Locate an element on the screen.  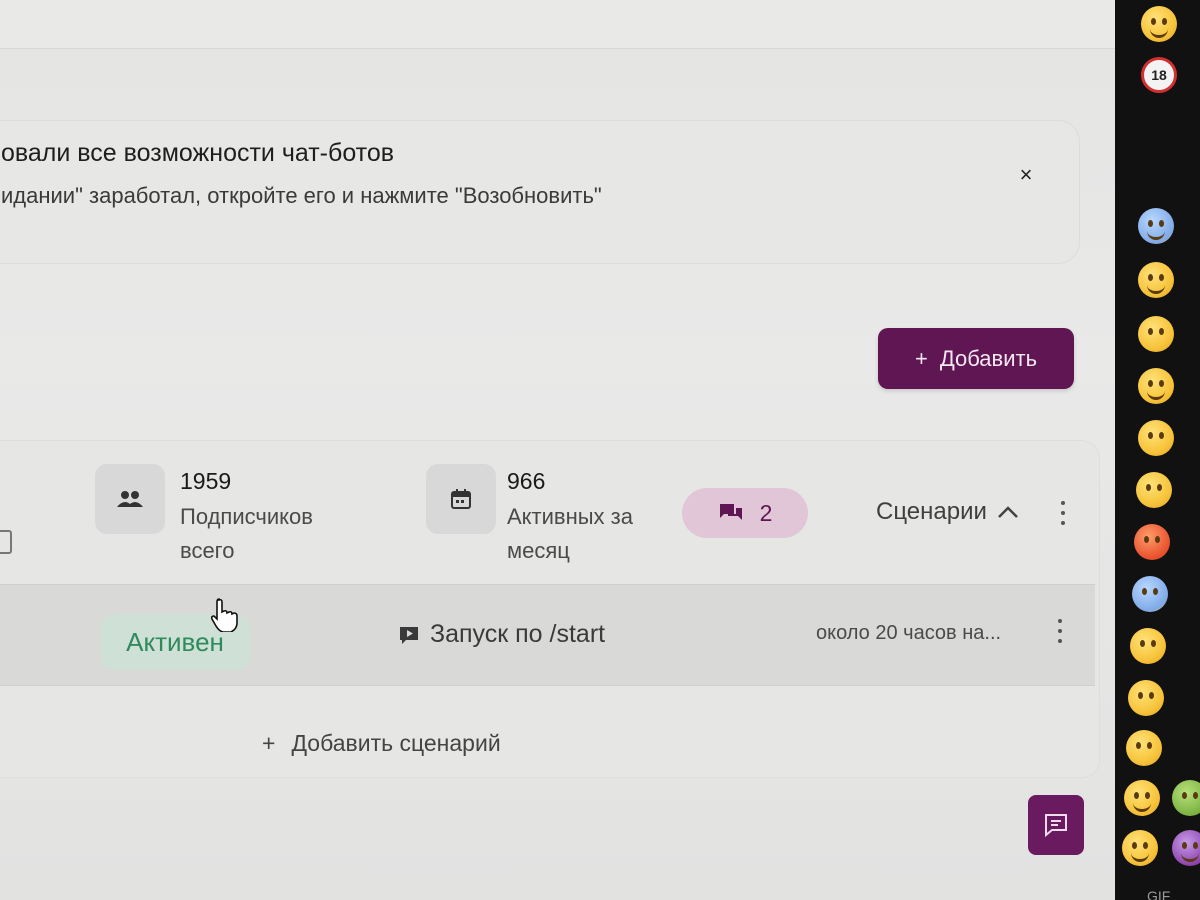
monocle-emoji is located at coordinates (1156, 386).